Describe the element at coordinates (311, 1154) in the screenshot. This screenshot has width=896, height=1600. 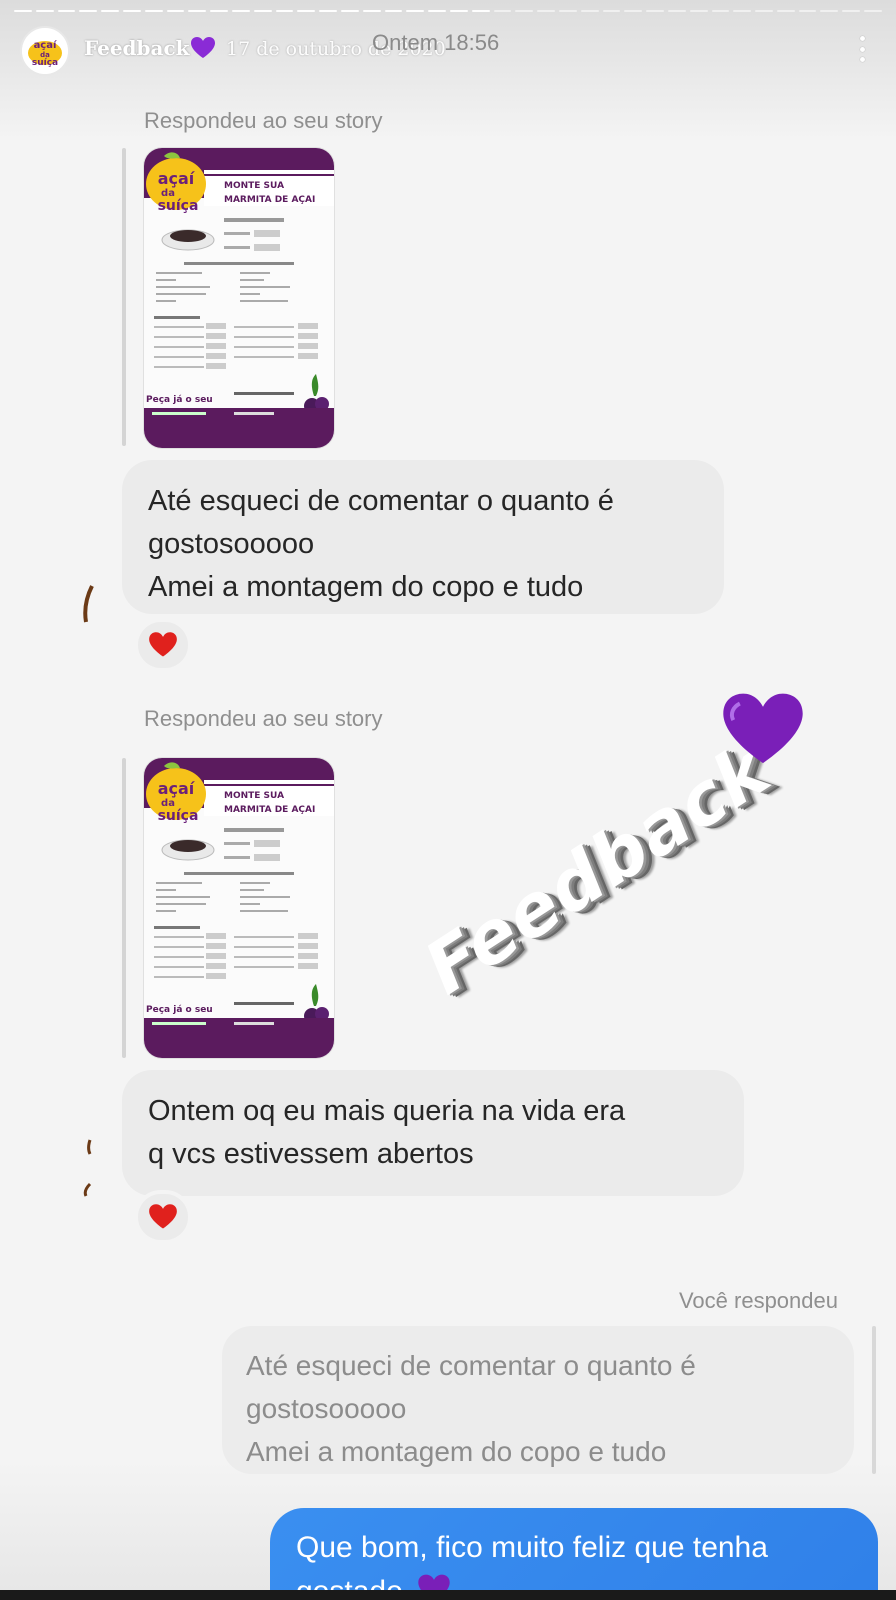
I see `message-text: q vcs estivessem abertos` at that location.